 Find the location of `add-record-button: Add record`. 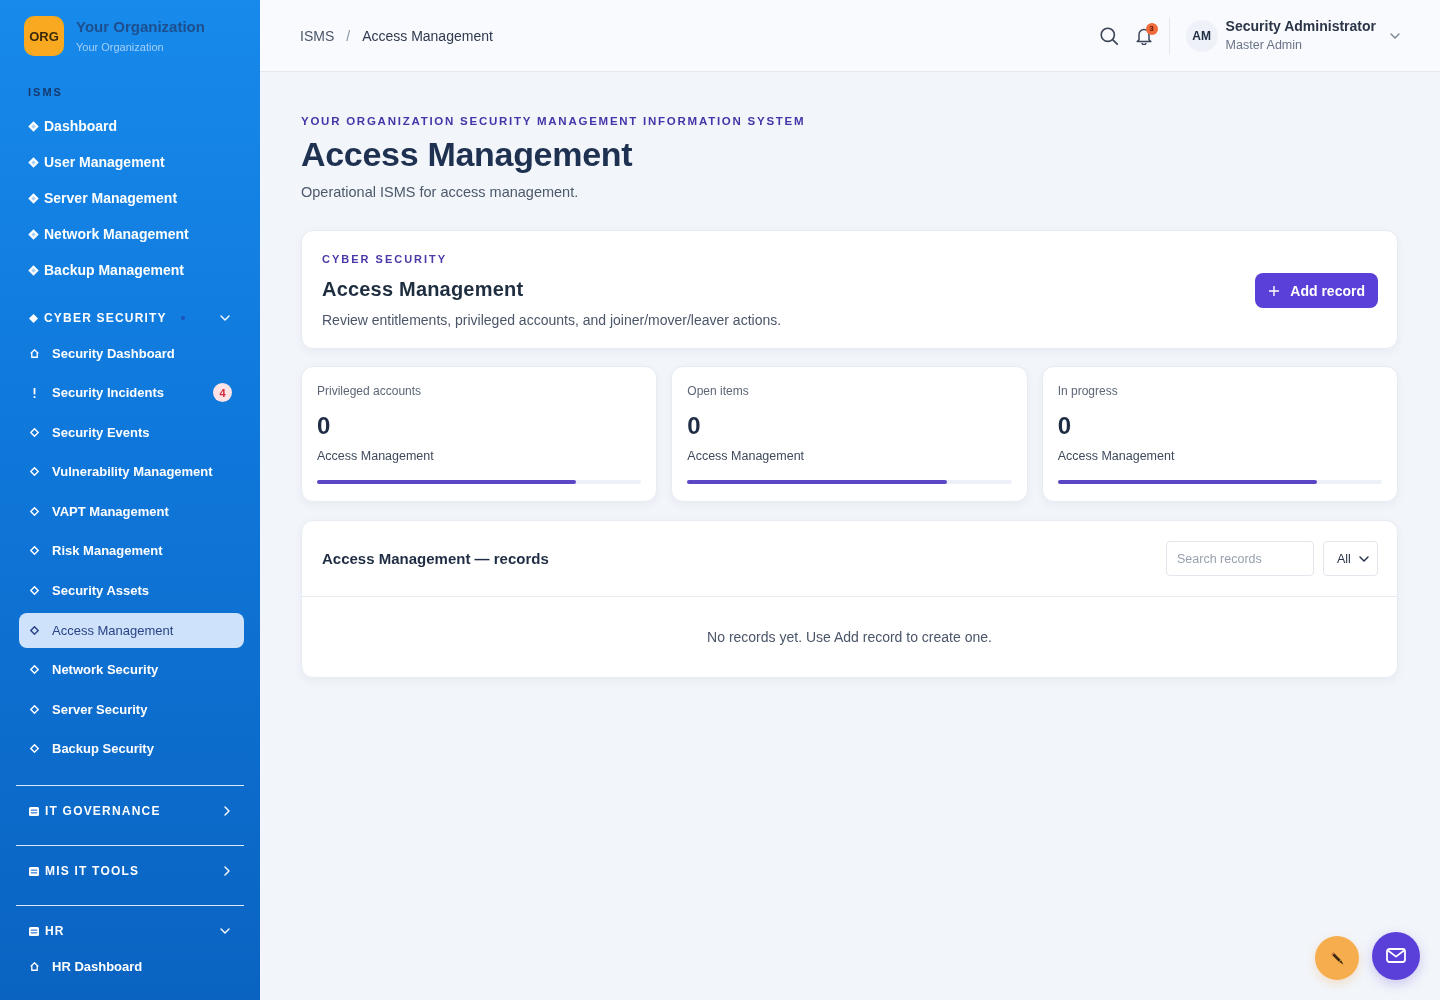

add-record-button: Add record is located at coordinates (1316, 290).